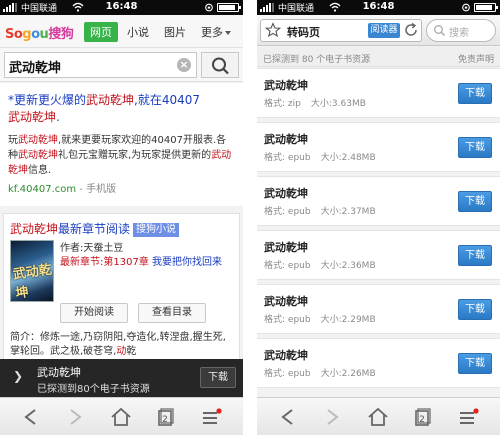 The width and height of the screenshot is (500, 435). Describe the element at coordinates (216, 32) in the screenshot. I see `tab-more: 更多` at that location.